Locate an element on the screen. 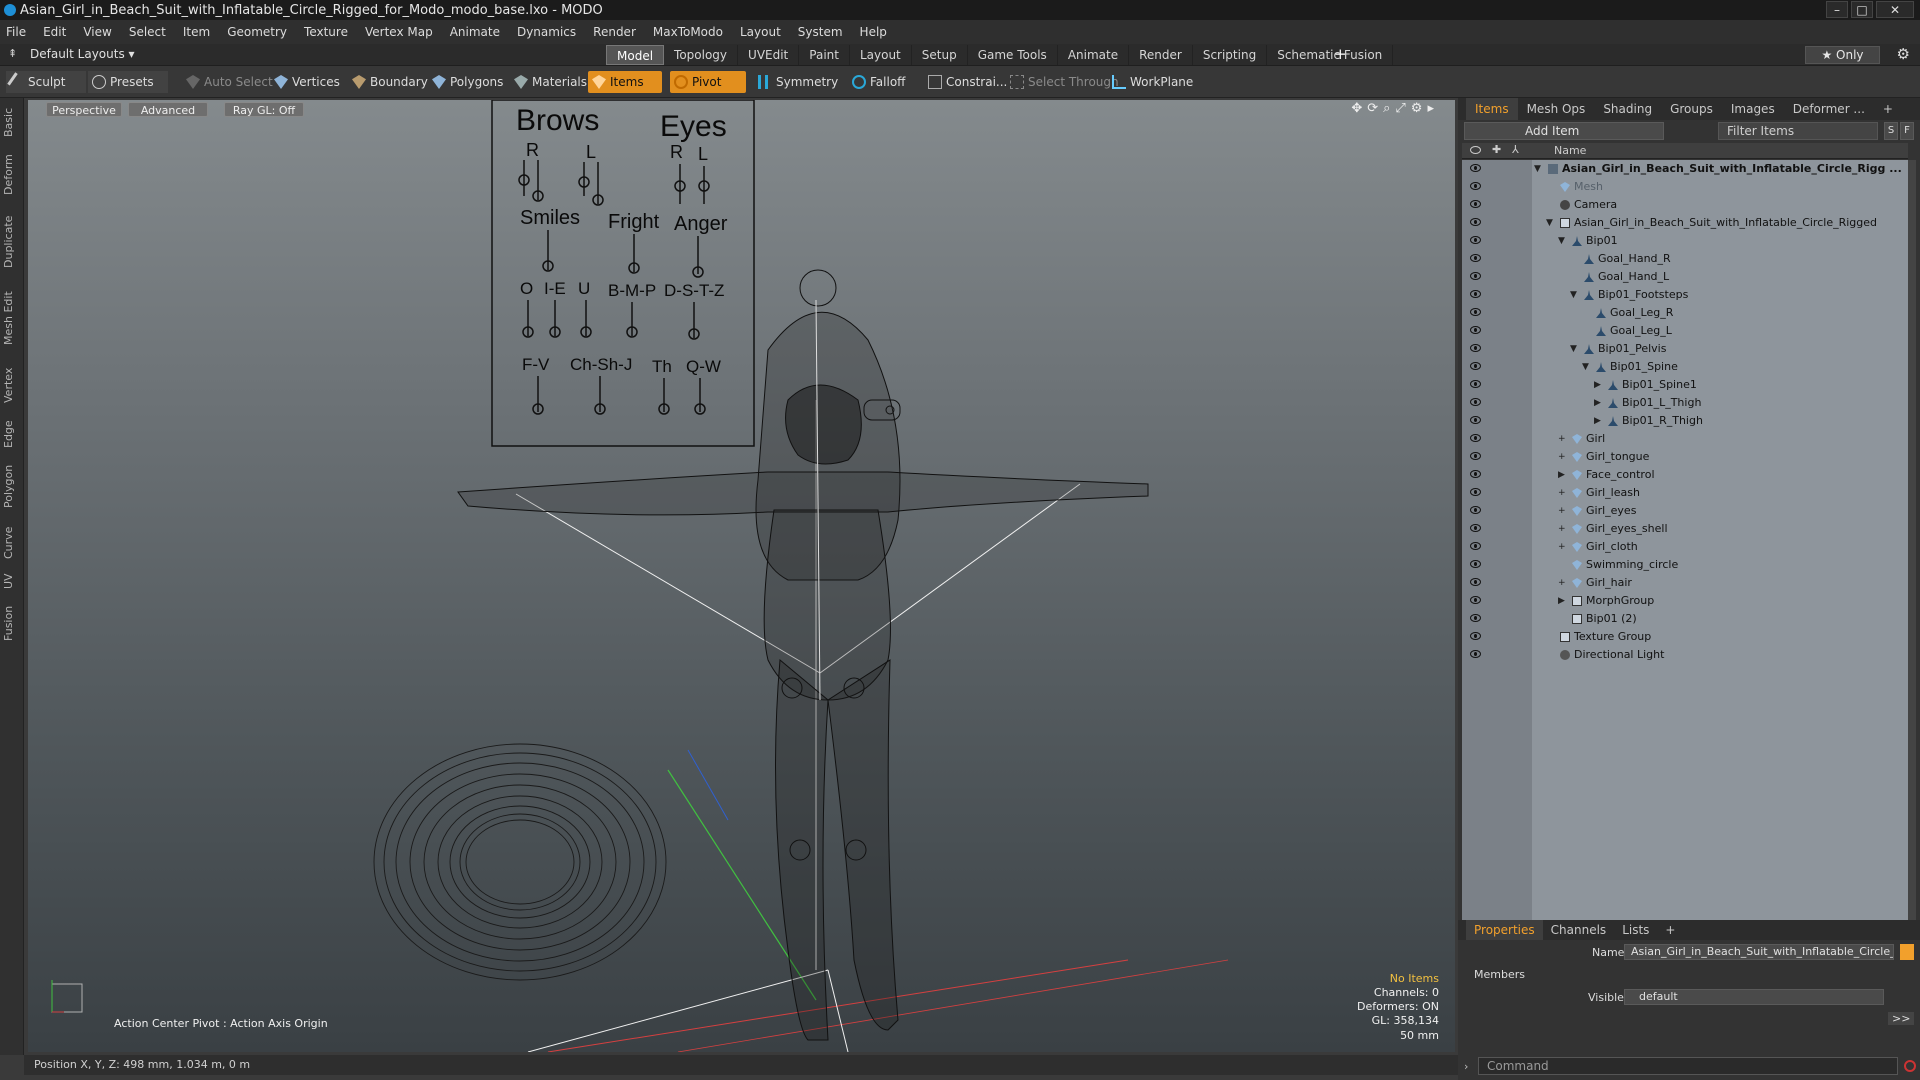  more-button: >> is located at coordinates (1901, 1018).